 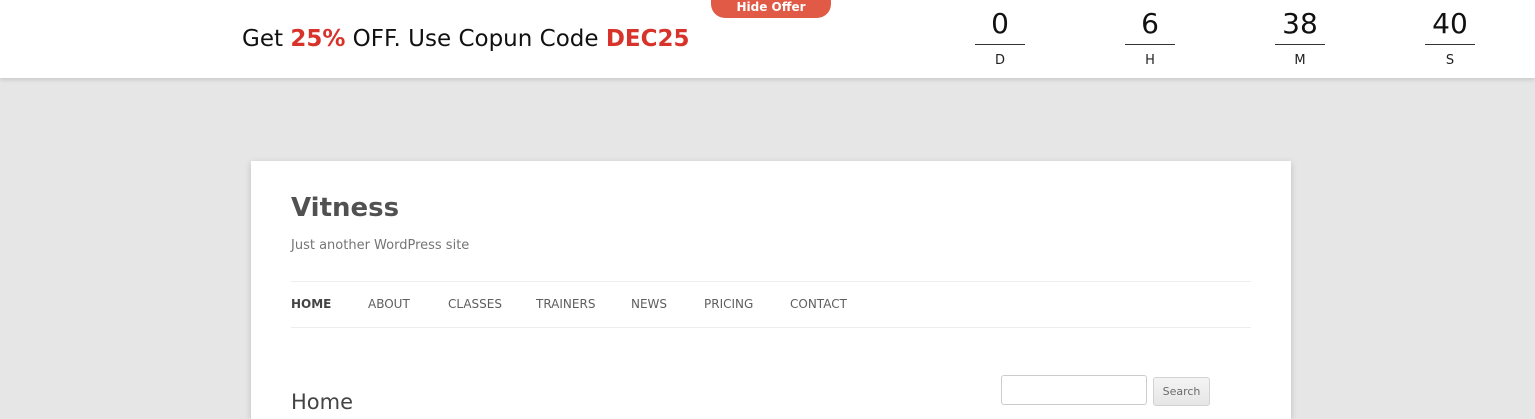 I want to click on nav-item-classes: CLASSES, so click(x=475, y=304).